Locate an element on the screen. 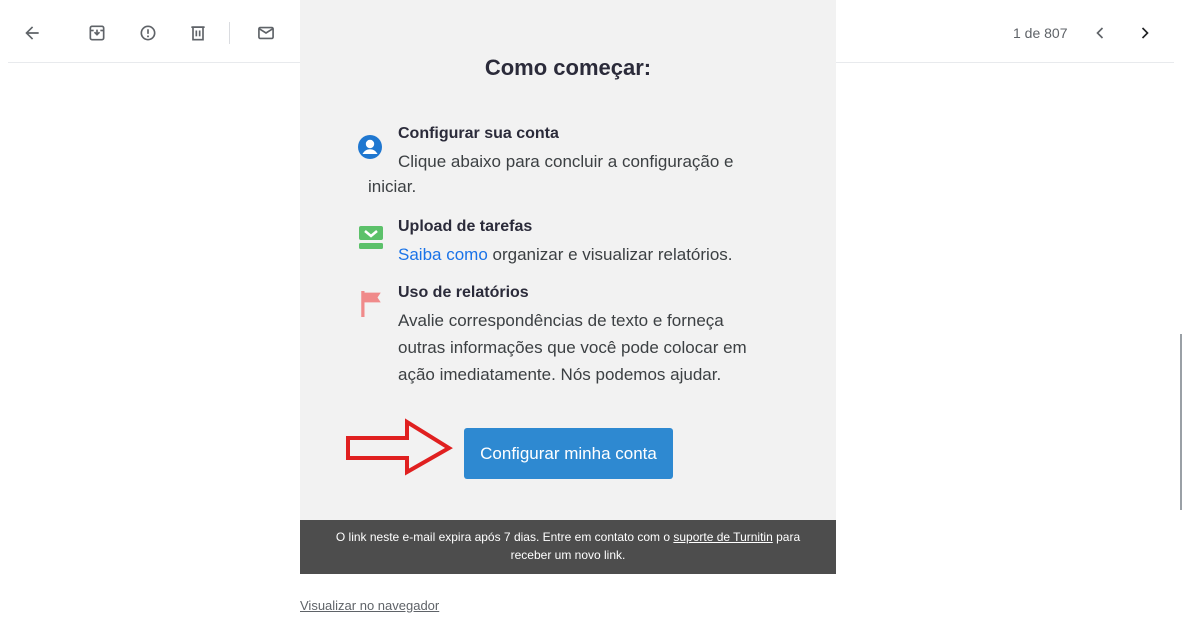  account-icon is located at coordinates (370, 147).